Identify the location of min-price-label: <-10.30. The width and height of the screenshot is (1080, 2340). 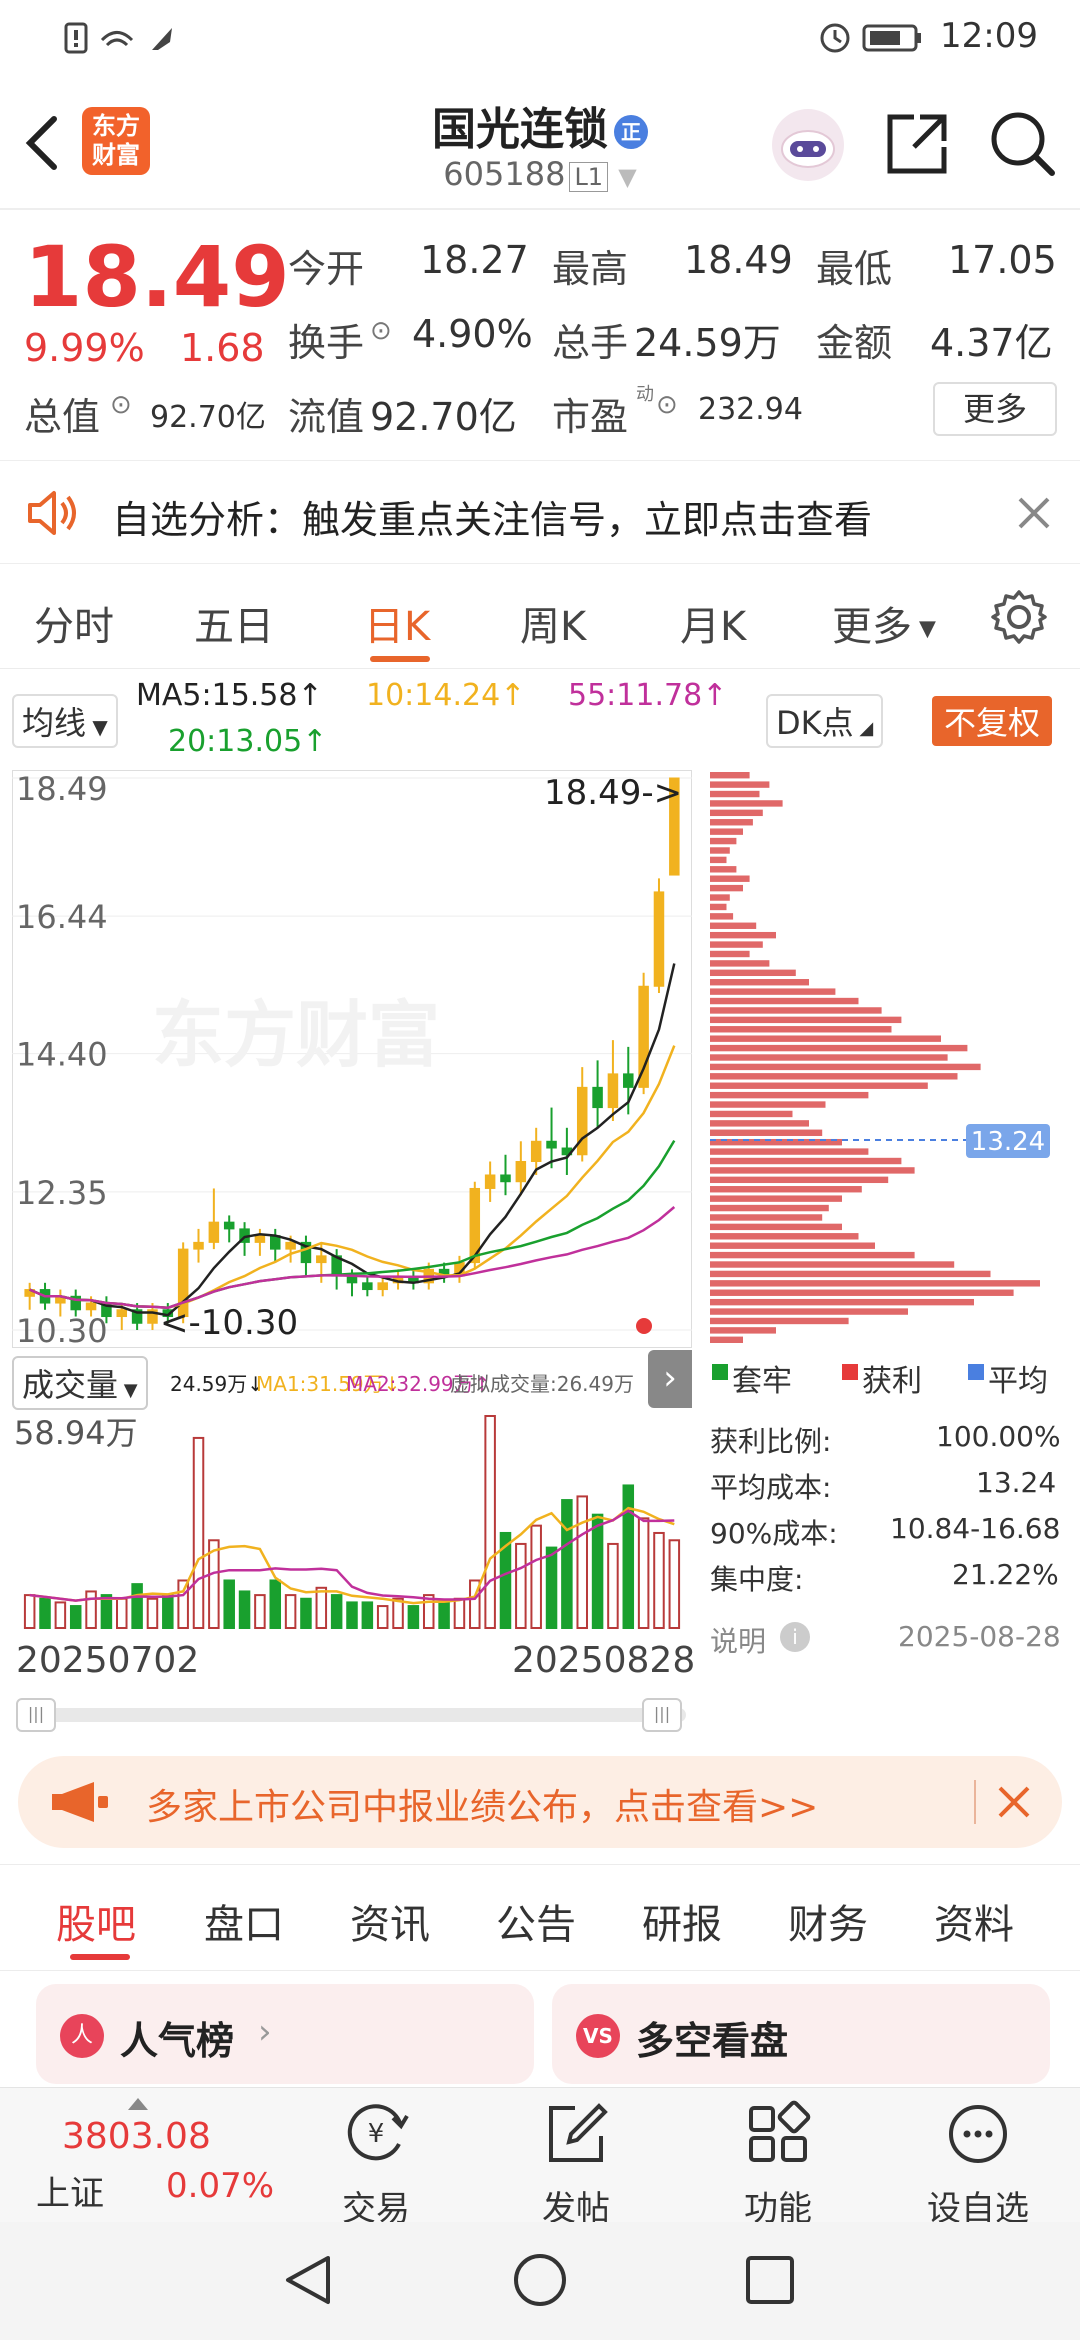
(229, 1323).